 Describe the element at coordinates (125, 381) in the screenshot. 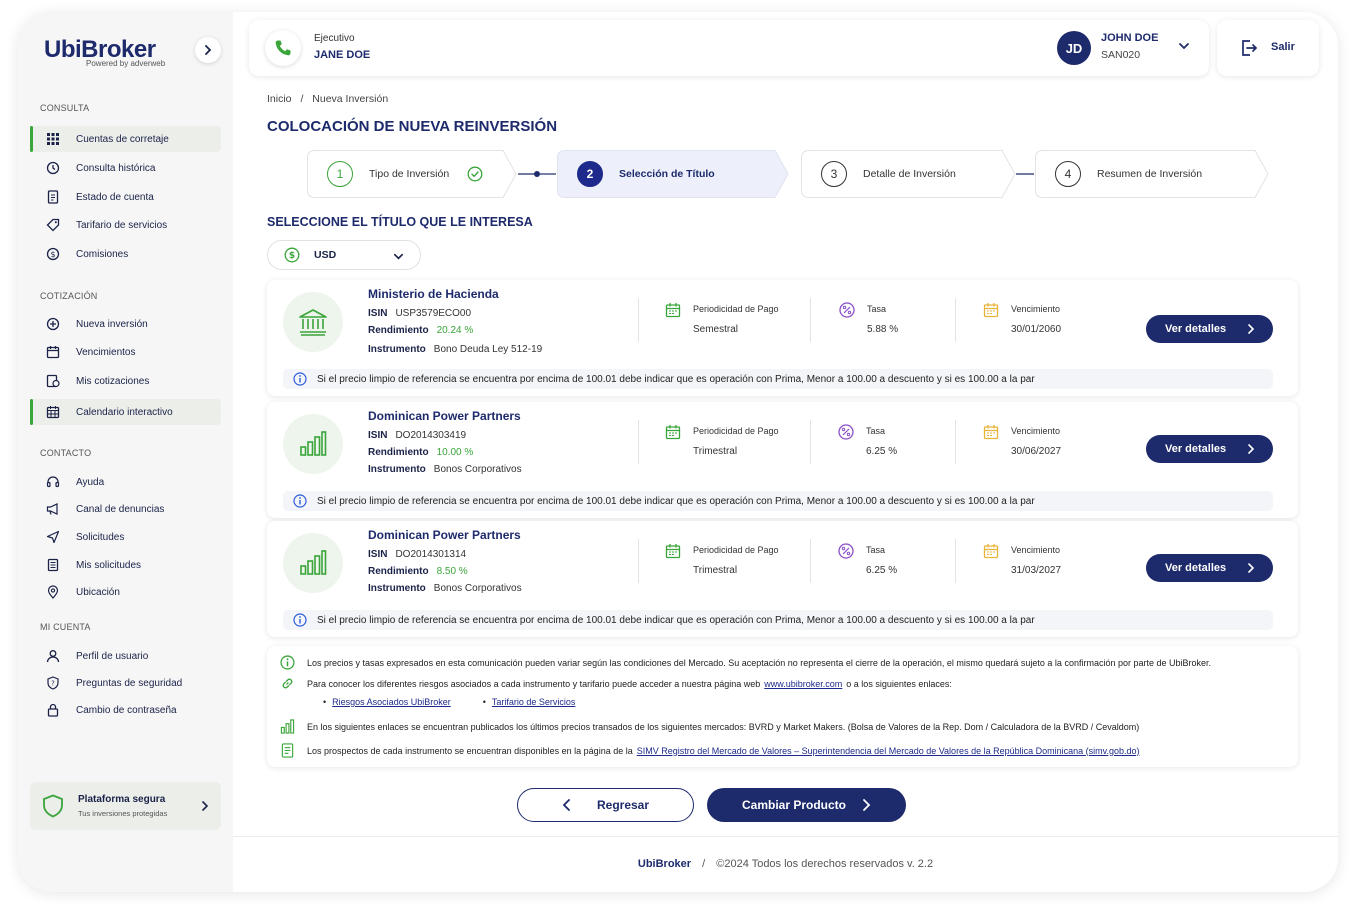

I see `sidebar-item-mis-cotizaciones: Mis cotizaciones` at that location.